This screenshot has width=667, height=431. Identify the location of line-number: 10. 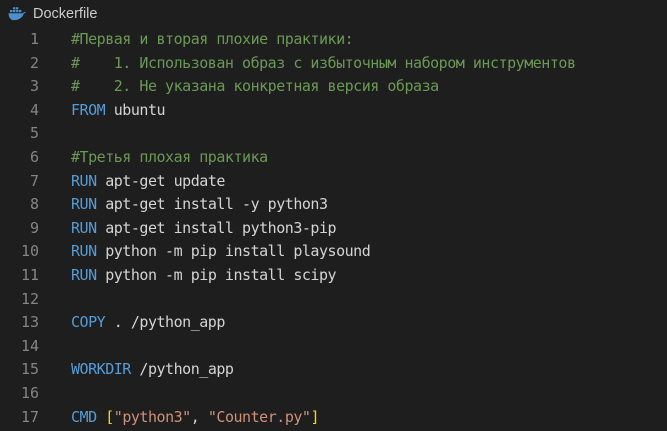
(29, 251).